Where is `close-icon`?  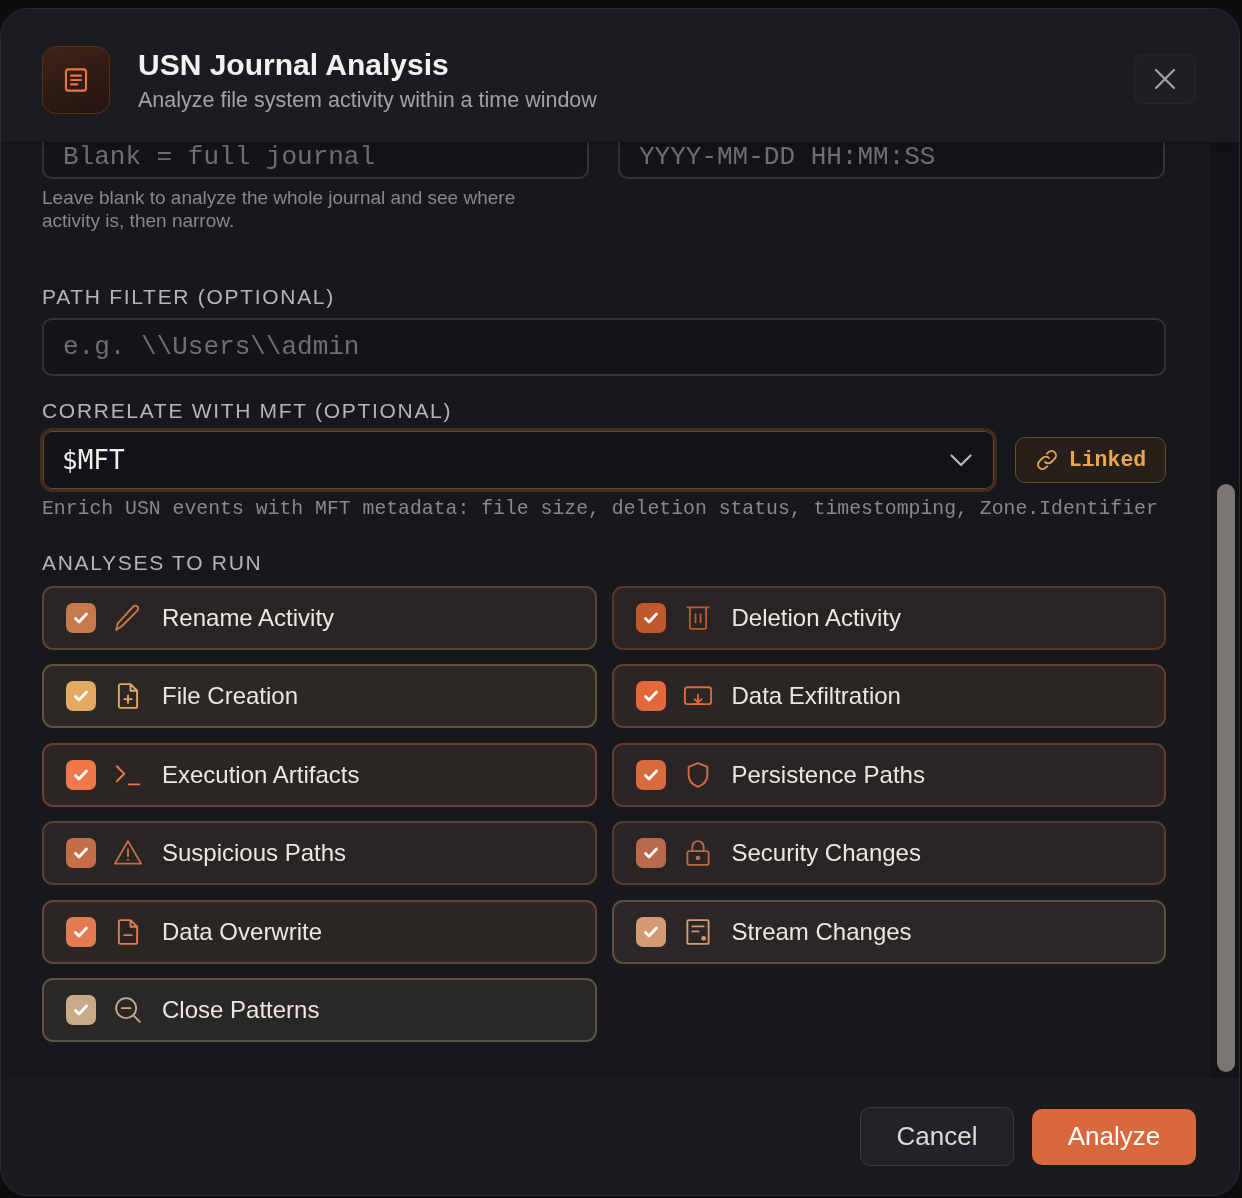
close-icon is located at coordinates (1165, 79).